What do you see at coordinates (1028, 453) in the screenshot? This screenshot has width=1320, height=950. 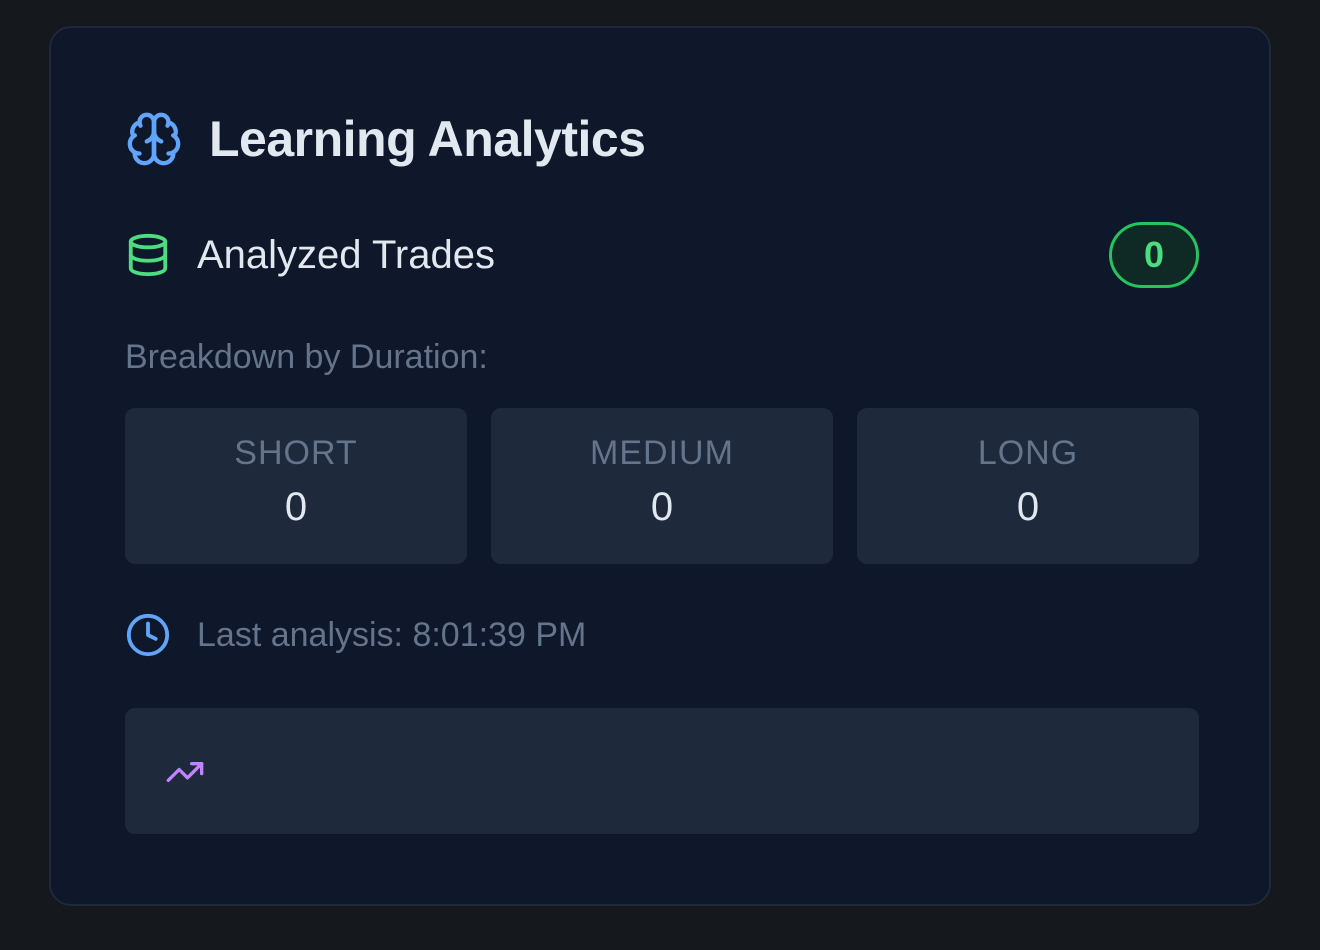 I see `duration-name: LONG` at bounding box center [1028, 453].